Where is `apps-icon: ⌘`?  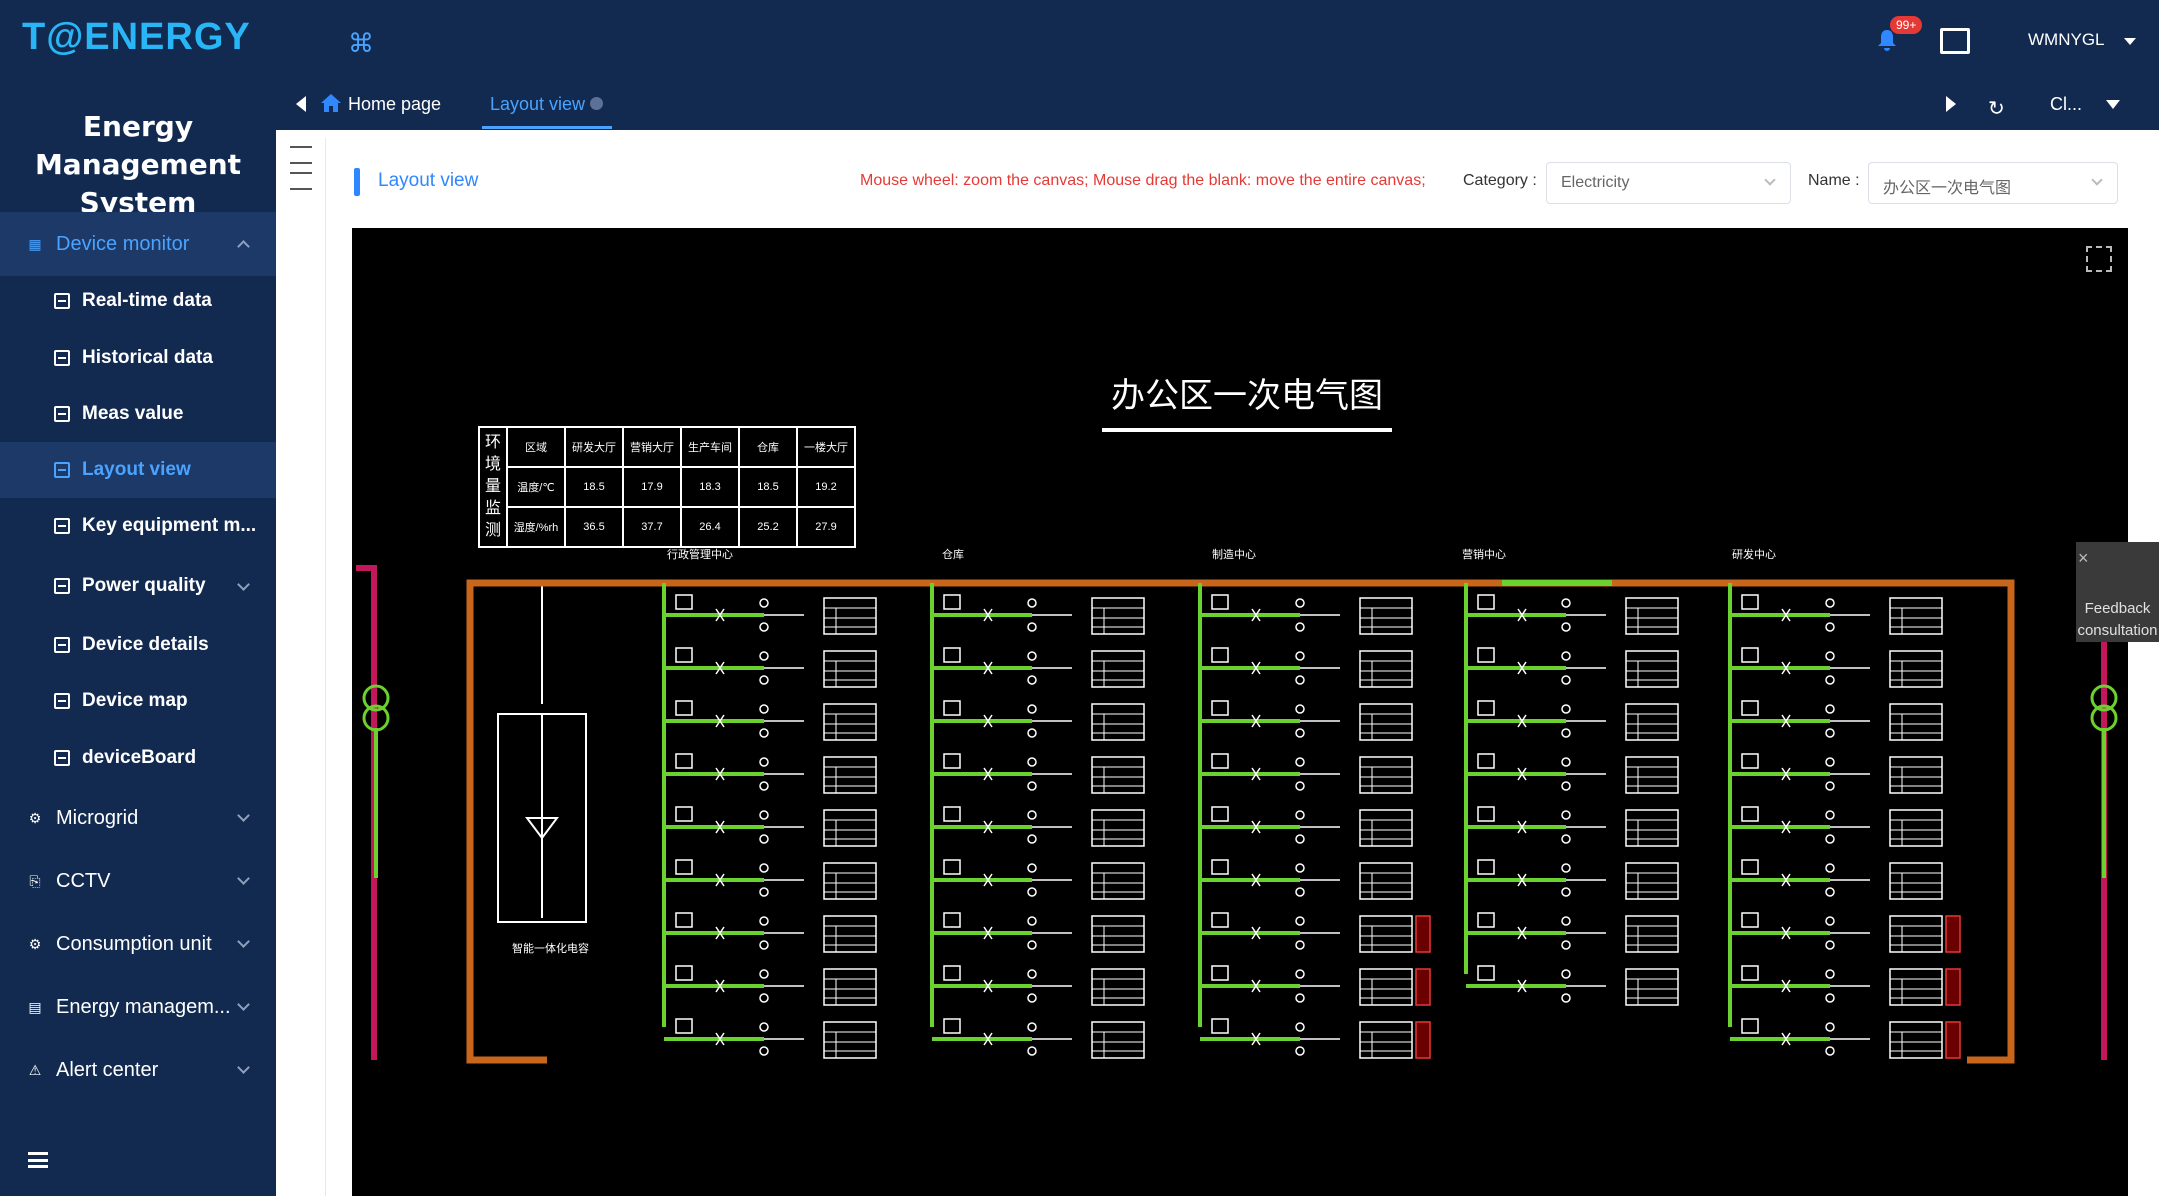 apps-icon: ⌘ is located at coordinates (361, 43).